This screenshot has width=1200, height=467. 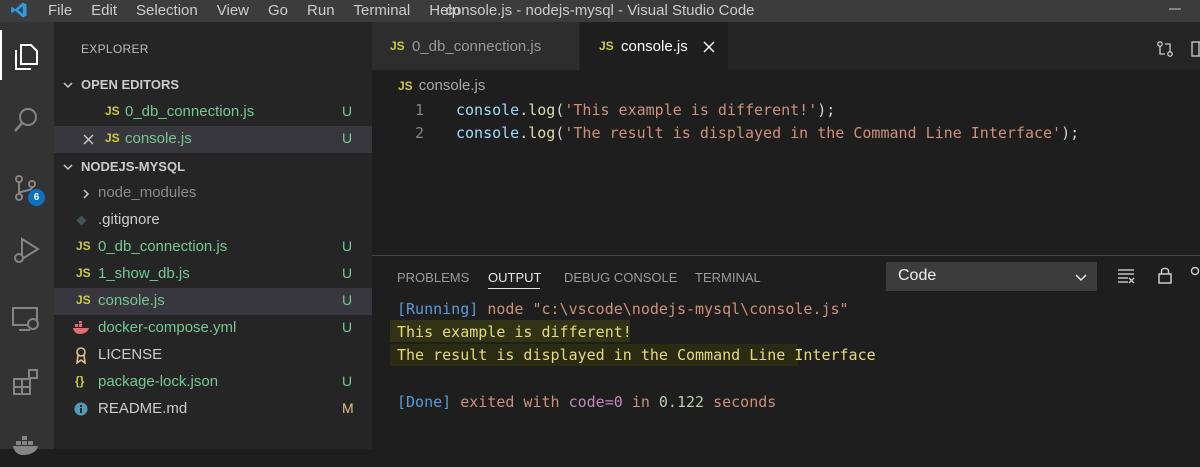 I want to click on menu-view: View, so click(x=233, y=11).